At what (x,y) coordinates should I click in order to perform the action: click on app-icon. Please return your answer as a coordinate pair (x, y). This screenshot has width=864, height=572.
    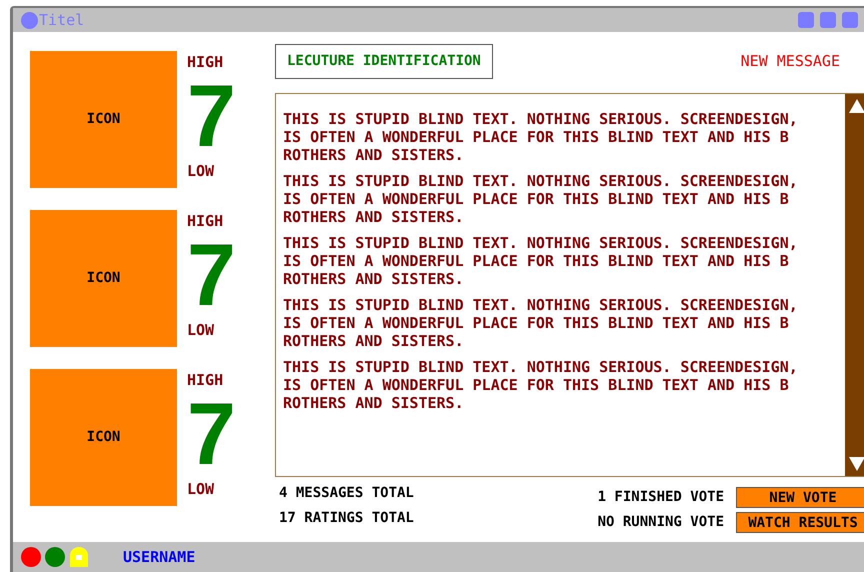
    Looking at the image, I should click on (29, 20).